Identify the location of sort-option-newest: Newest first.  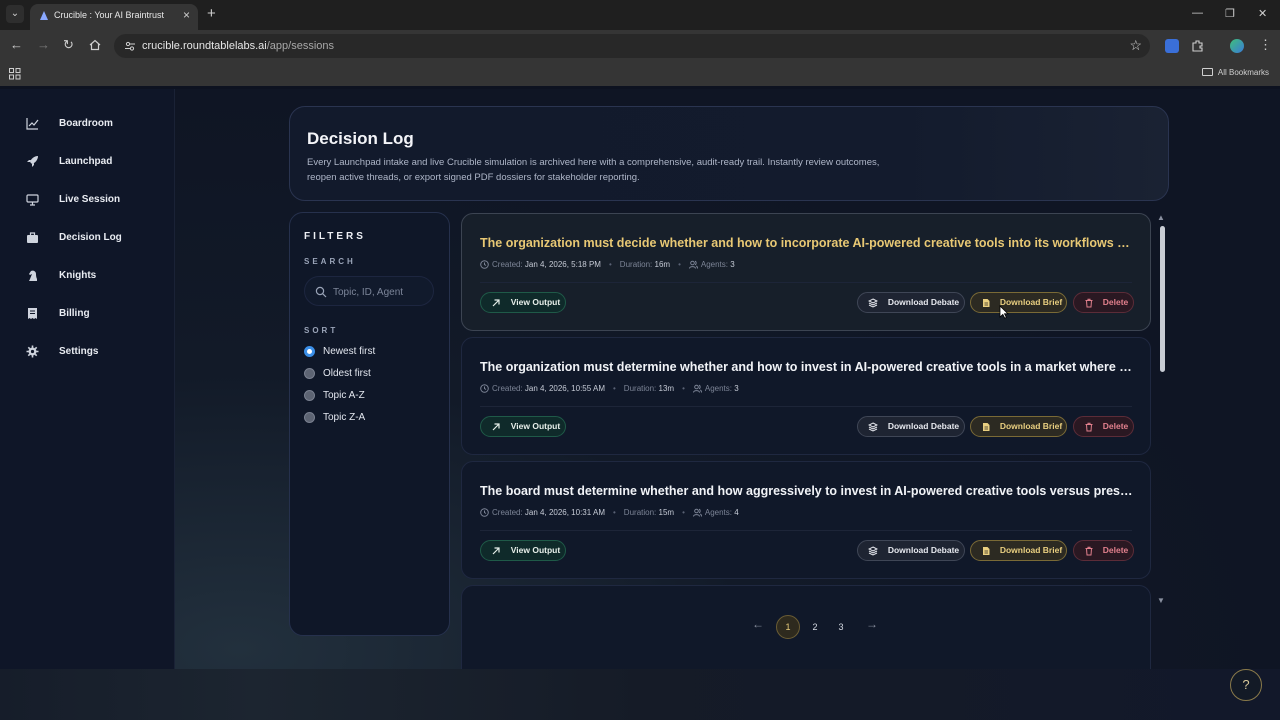
(364, 352).